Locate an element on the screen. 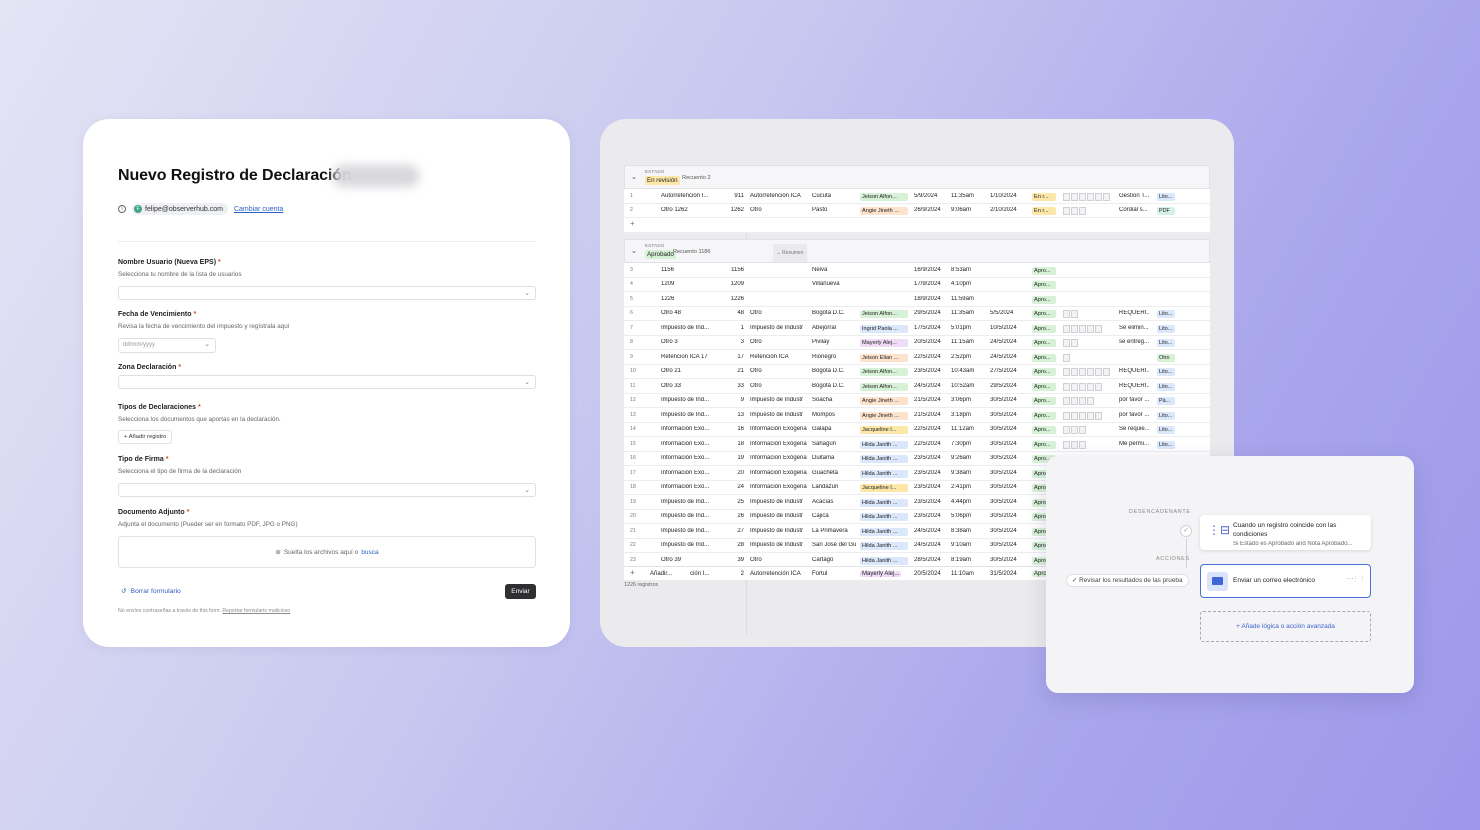 The height and width of the screenshot is (830, 1480). add-record-button: + Añadir registro is located at coordinates (145, 437).